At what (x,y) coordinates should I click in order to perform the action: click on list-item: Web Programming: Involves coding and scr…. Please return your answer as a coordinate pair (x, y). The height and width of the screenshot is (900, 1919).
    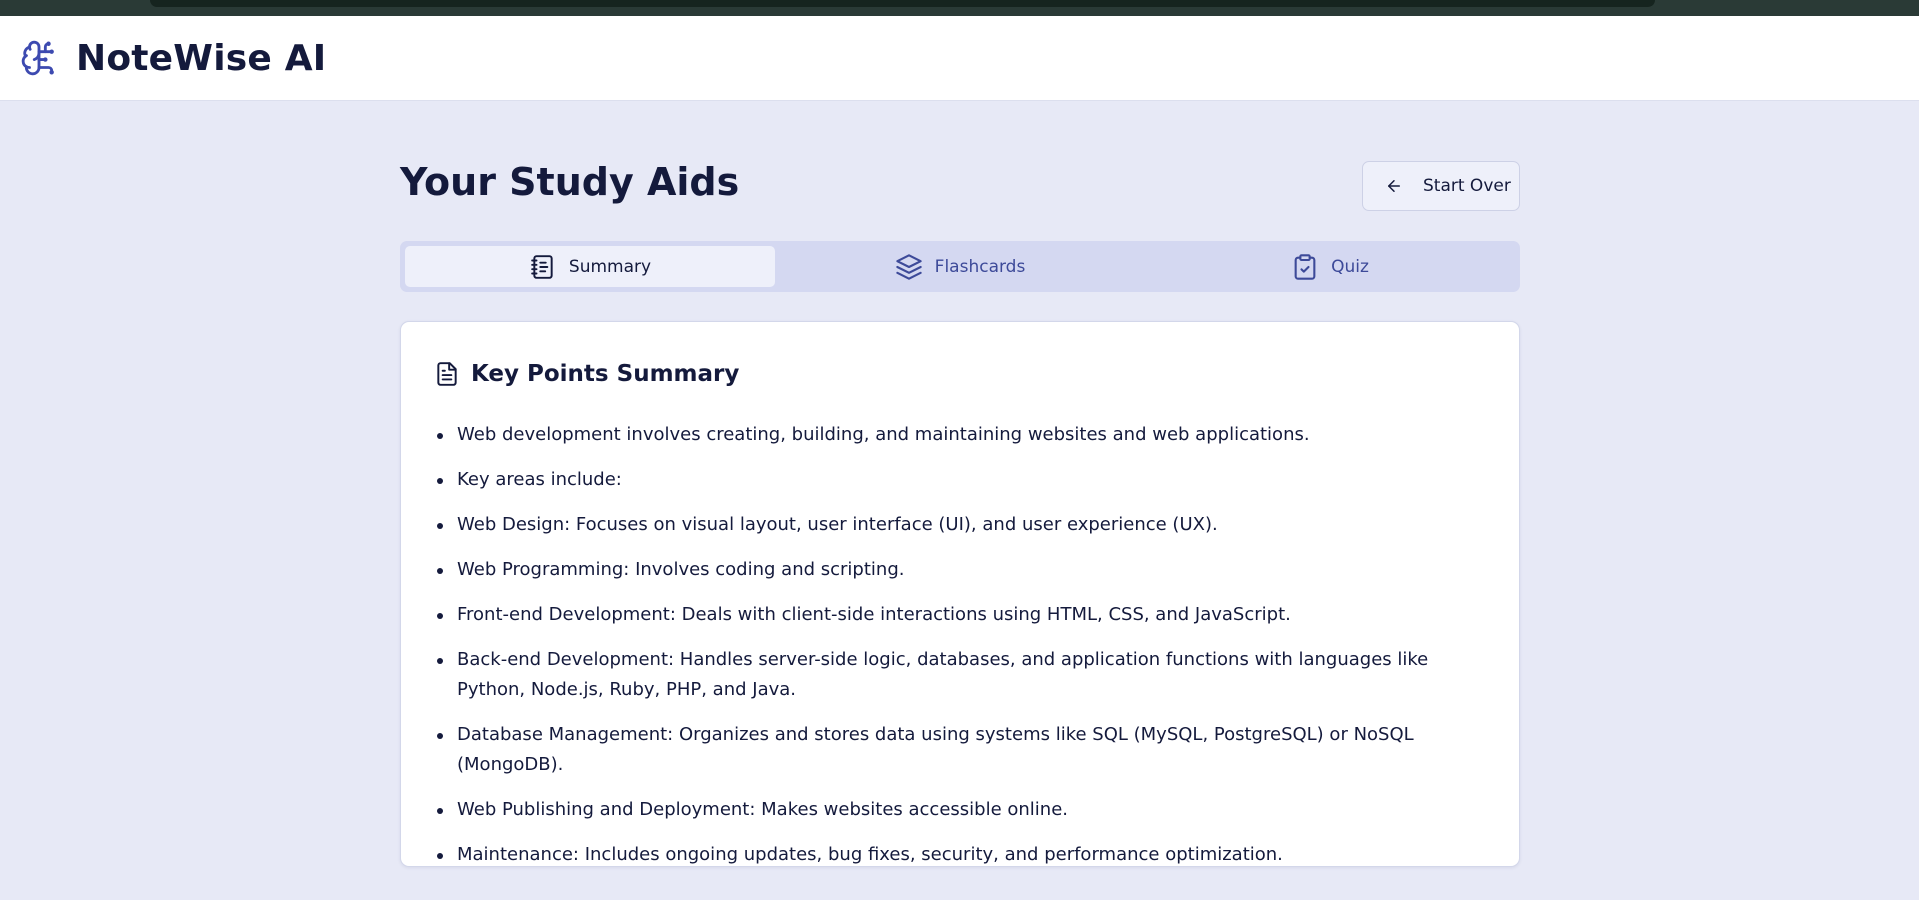
    Looking at the image, I should click on (960, 570).